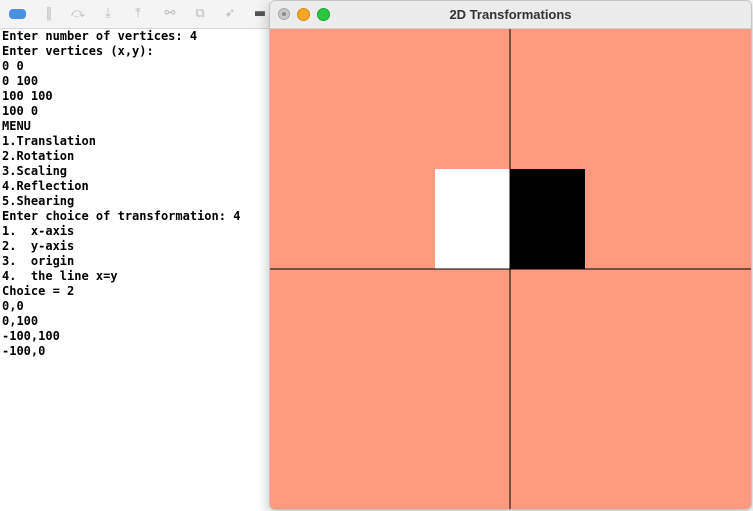 The height and width of the screenshot is (511, 753). I want to click on debug-toolbar: ‖ ⤼ ⤓ ⤒ ⚯ ⧉ ➶ ▬, so click(135, 14).